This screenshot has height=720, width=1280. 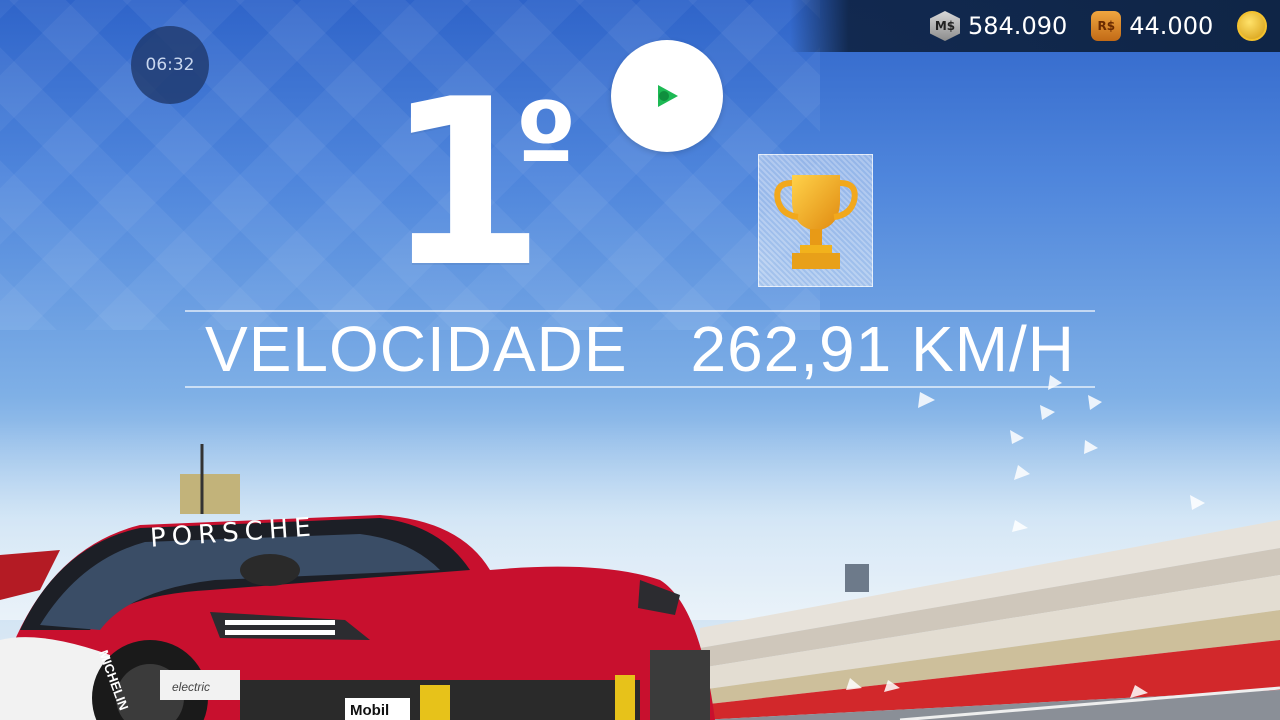 What do you see at coordinates (640, 349) in the screenshot?
I see `speed-stat-row: VELOCIDADE 262,91 KM/H` at bounding box center [640, 349].